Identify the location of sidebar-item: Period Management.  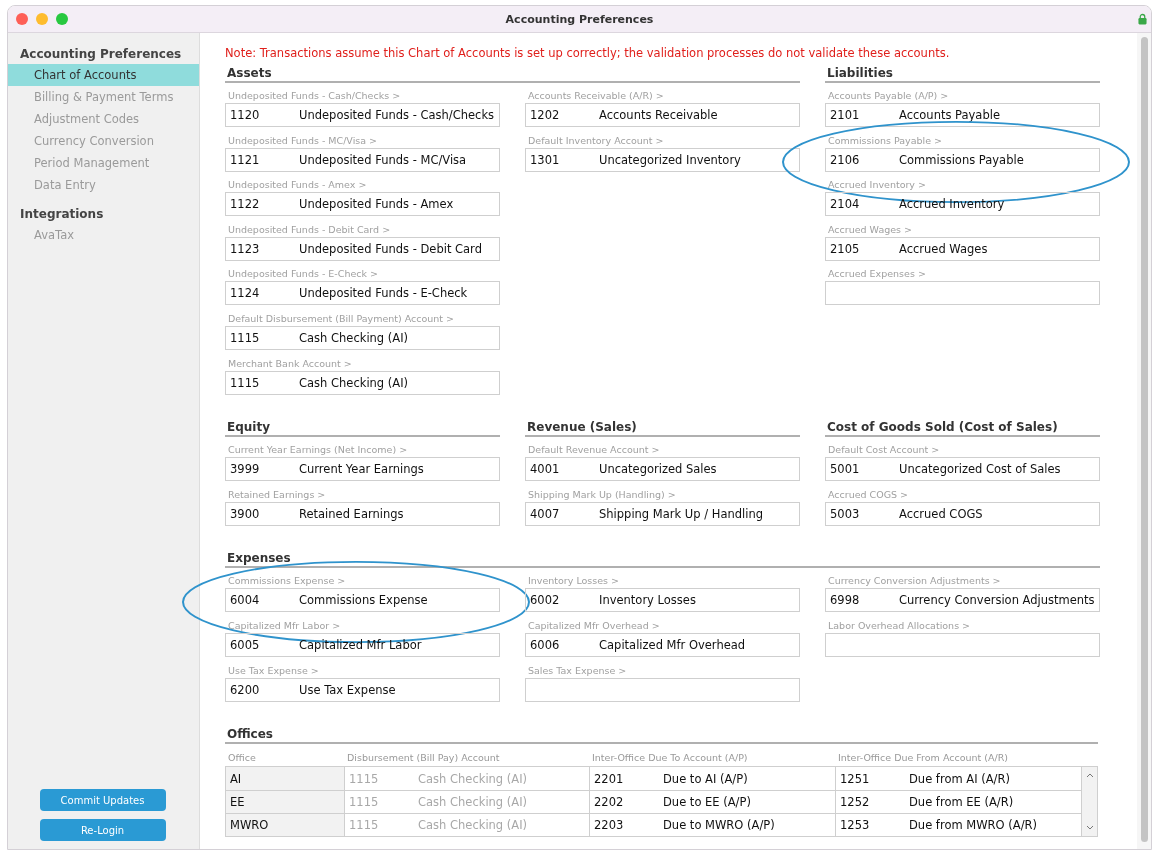
(103, 163).